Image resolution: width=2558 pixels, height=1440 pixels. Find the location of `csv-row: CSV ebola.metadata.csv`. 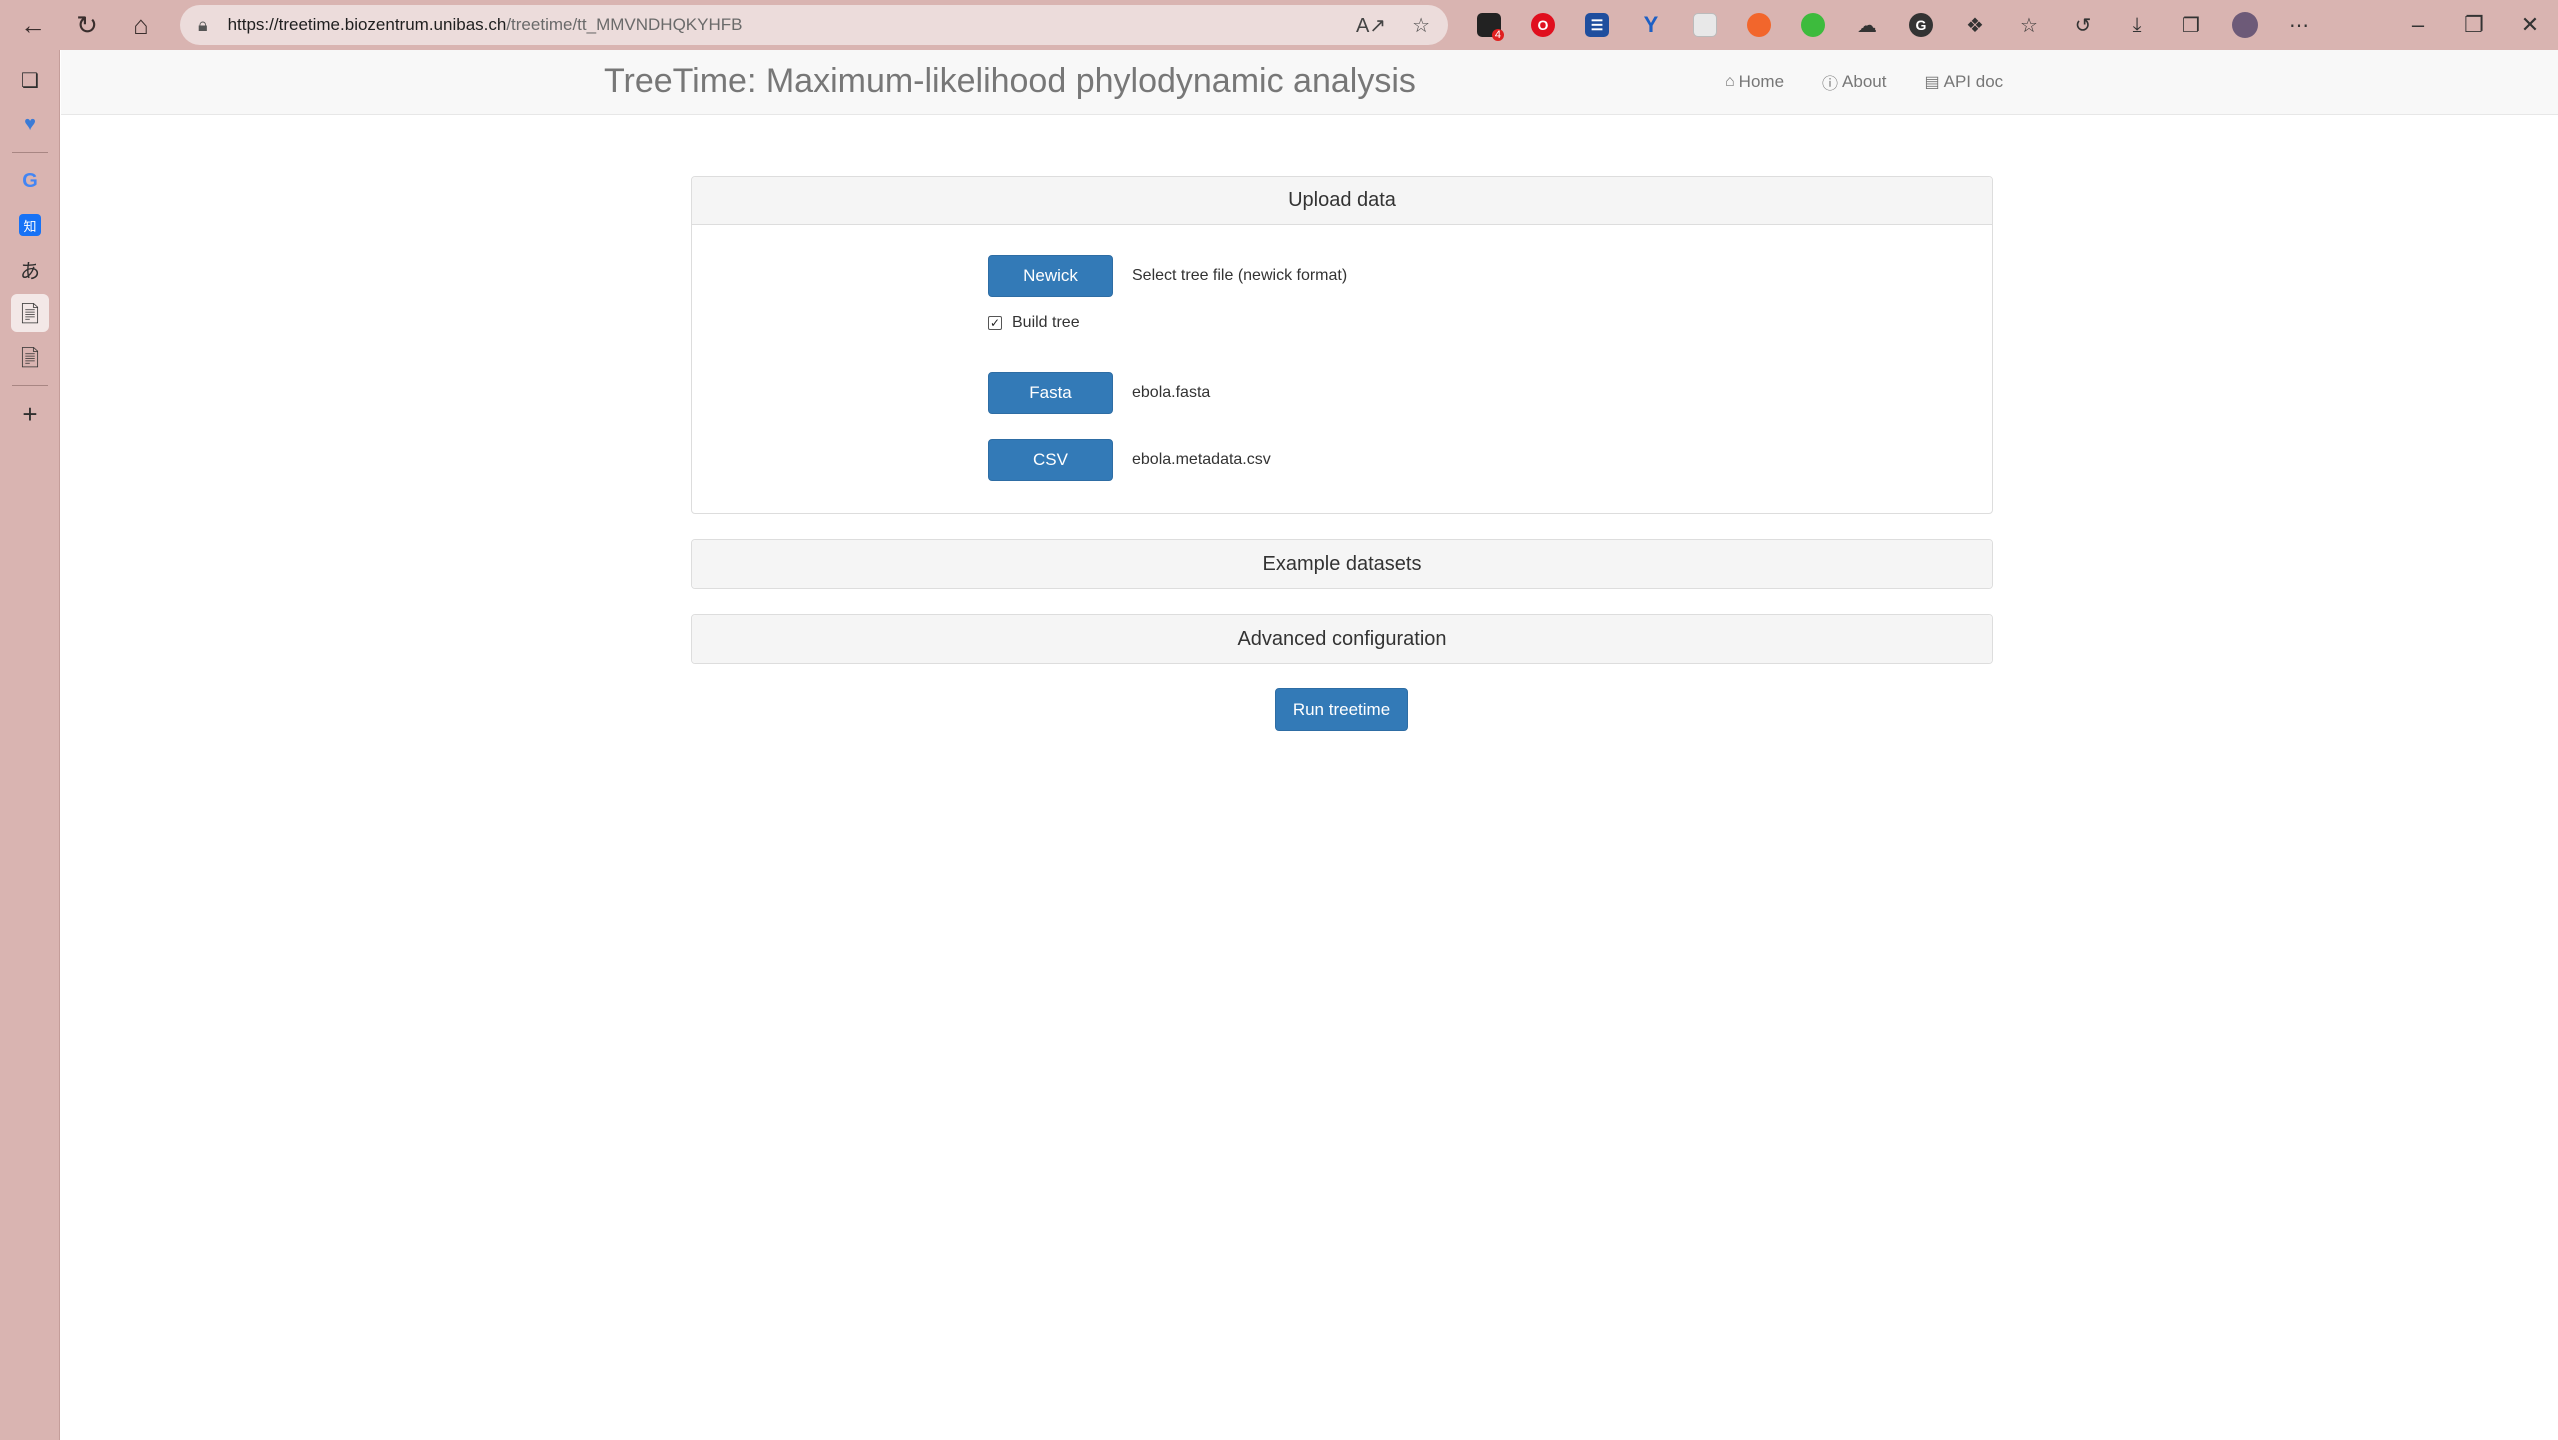

csv-row: CSV ebola.metadata.csv is located at coordinates (1129, 460).